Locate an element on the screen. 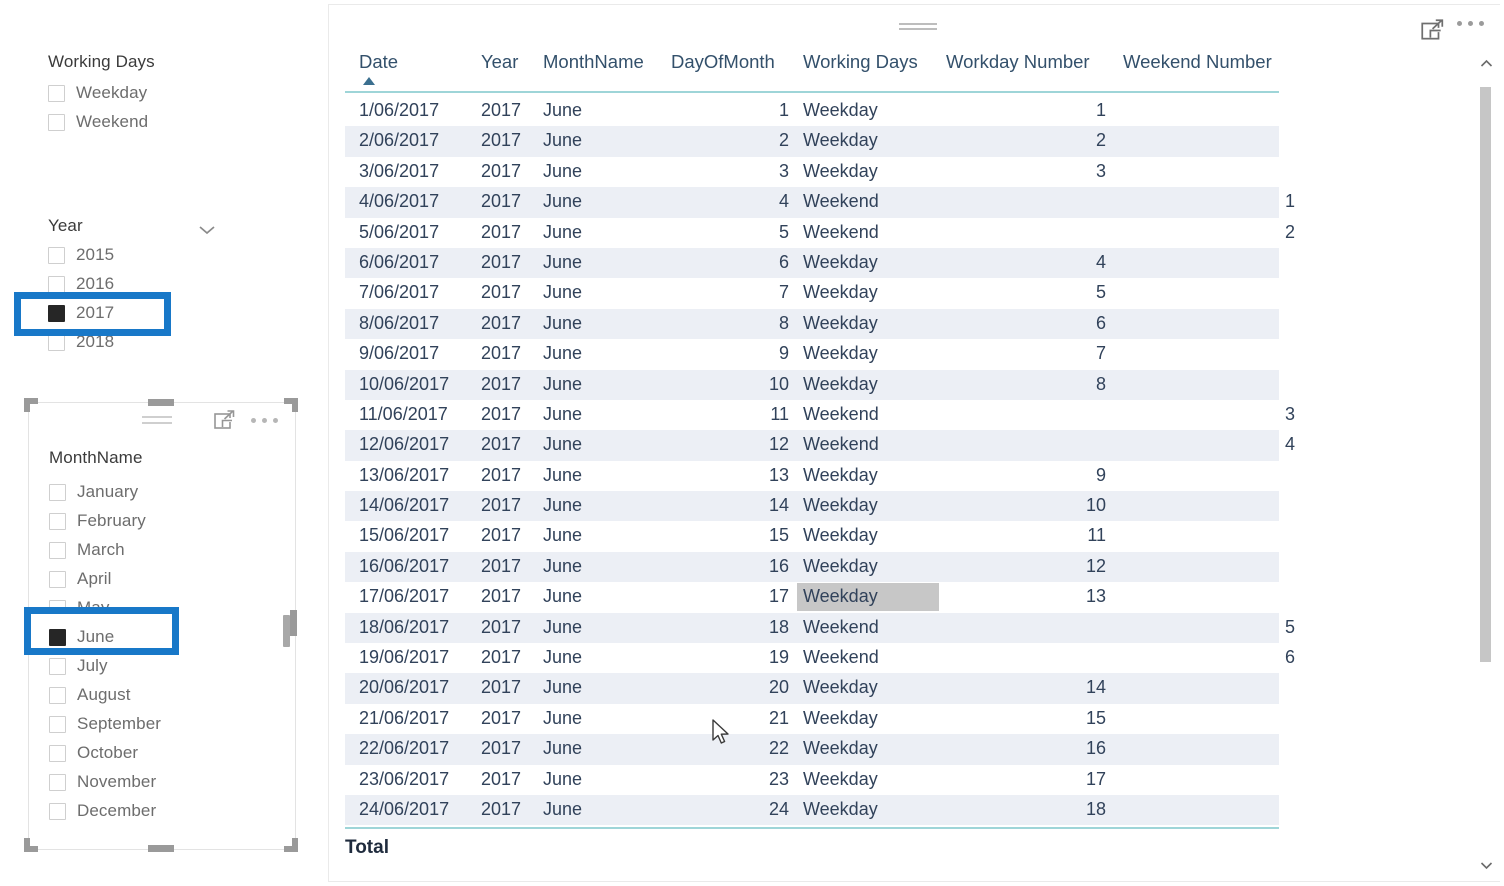 The image size is (1504, 886). table-cell-day-of-month: 10 is located at coordinates (722, 384).